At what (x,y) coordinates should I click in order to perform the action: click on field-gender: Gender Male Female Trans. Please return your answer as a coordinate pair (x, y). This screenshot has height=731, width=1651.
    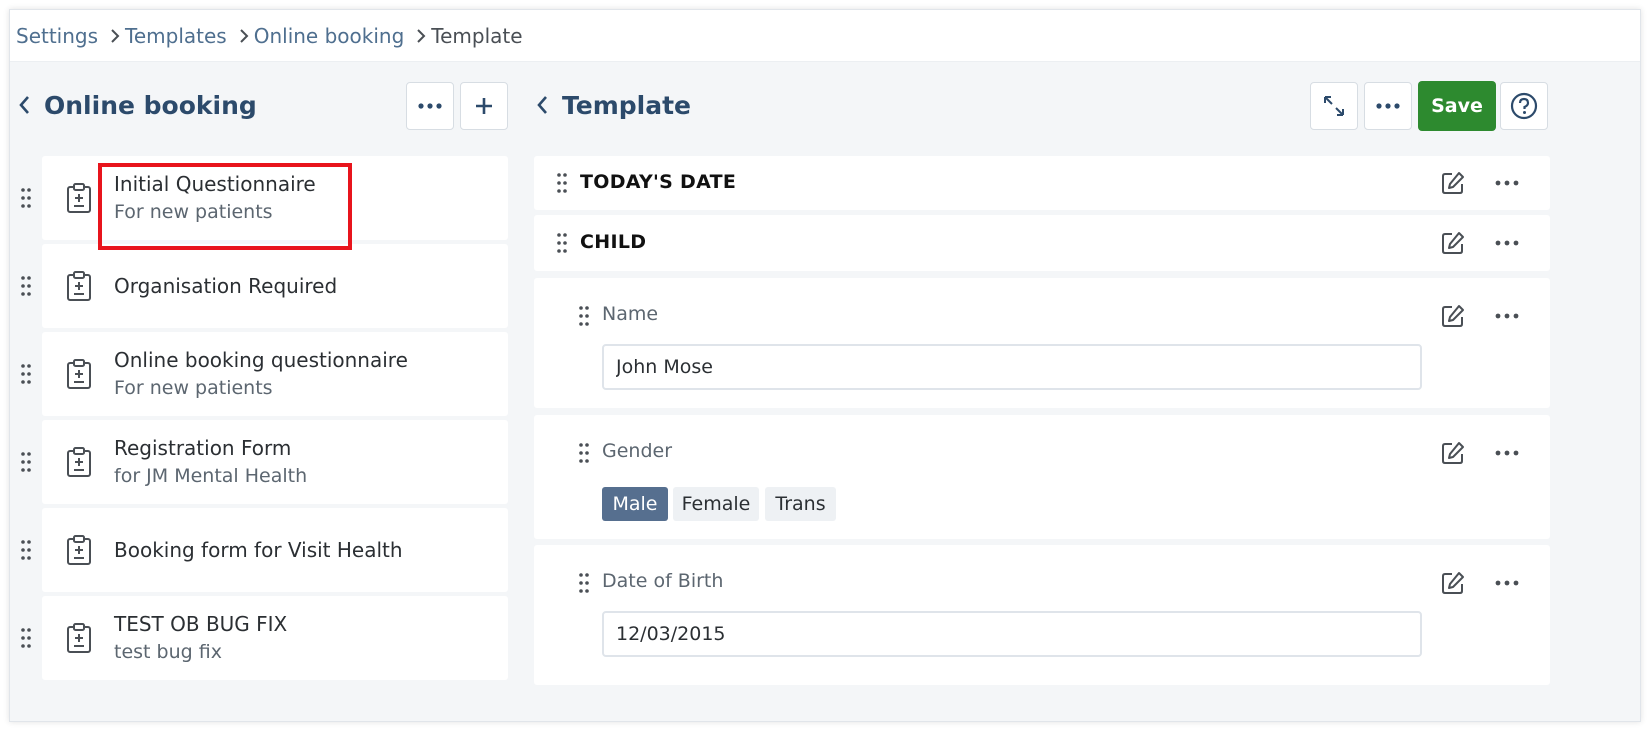
    Looking at the image, I should click on (1042, 477).